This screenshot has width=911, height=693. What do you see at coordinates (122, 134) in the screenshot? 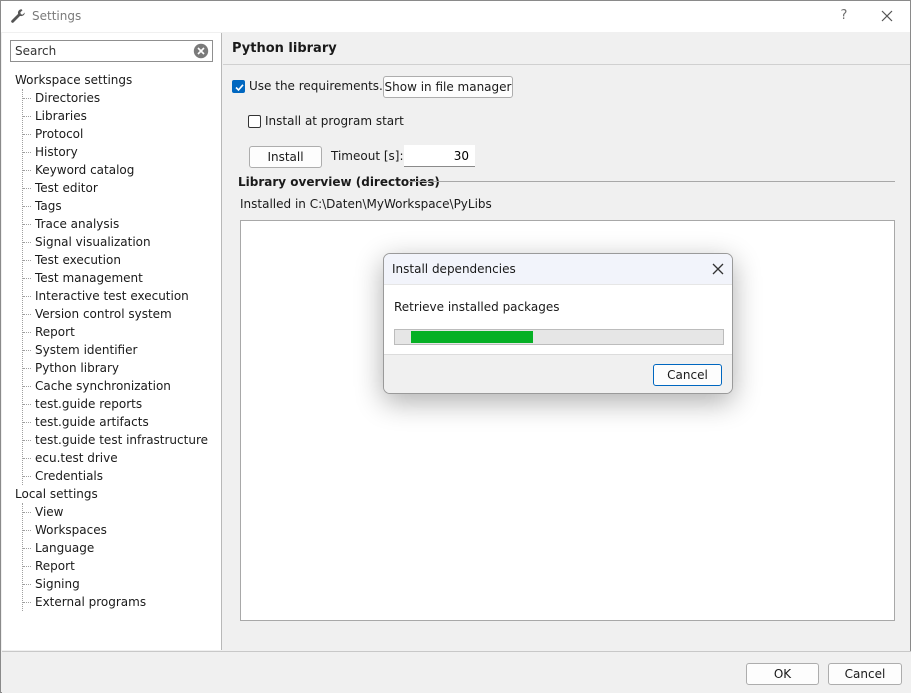
I see `tree-item: Protocol` at bounding box center [122, 134].